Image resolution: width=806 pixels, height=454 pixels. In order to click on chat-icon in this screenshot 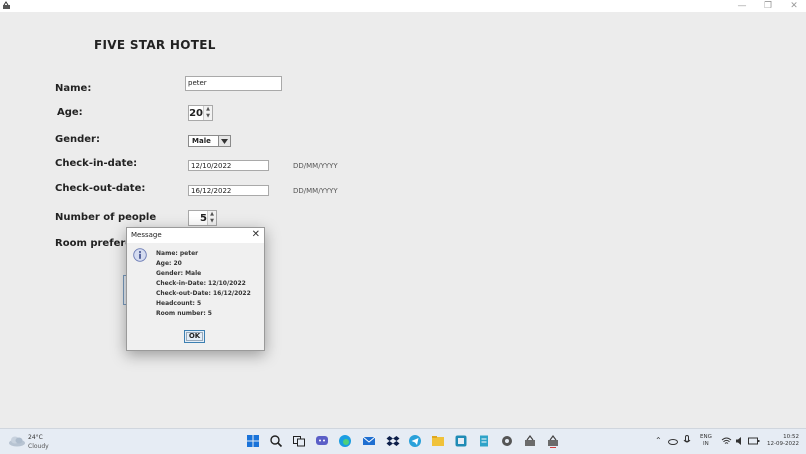, I will do `click(322, 441)`.